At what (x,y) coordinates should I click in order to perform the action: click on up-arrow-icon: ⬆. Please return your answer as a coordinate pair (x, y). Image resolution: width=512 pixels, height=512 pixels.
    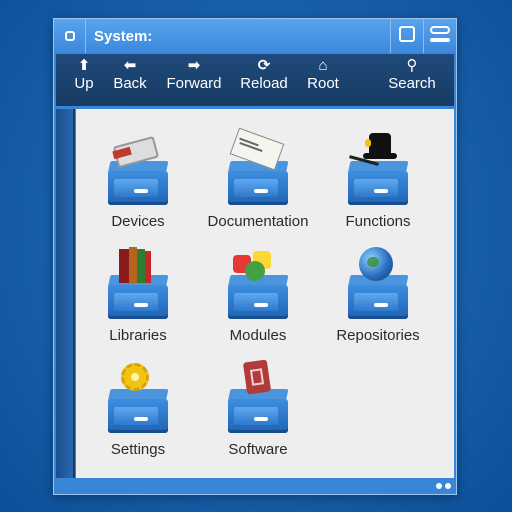
    Looking at the image, I should click on (84, 65).